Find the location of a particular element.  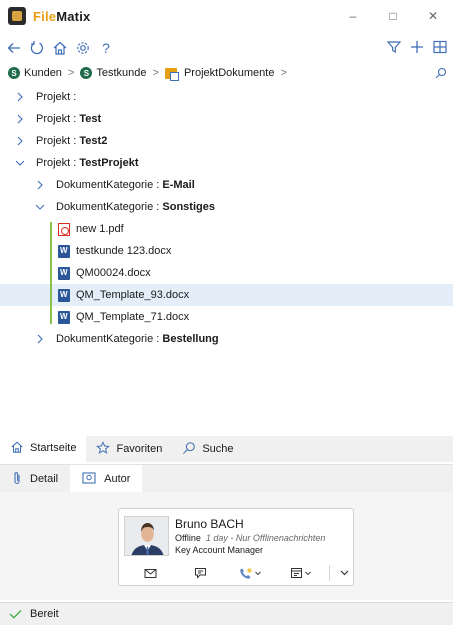

chat-icon is located at coordinates (200, 573).